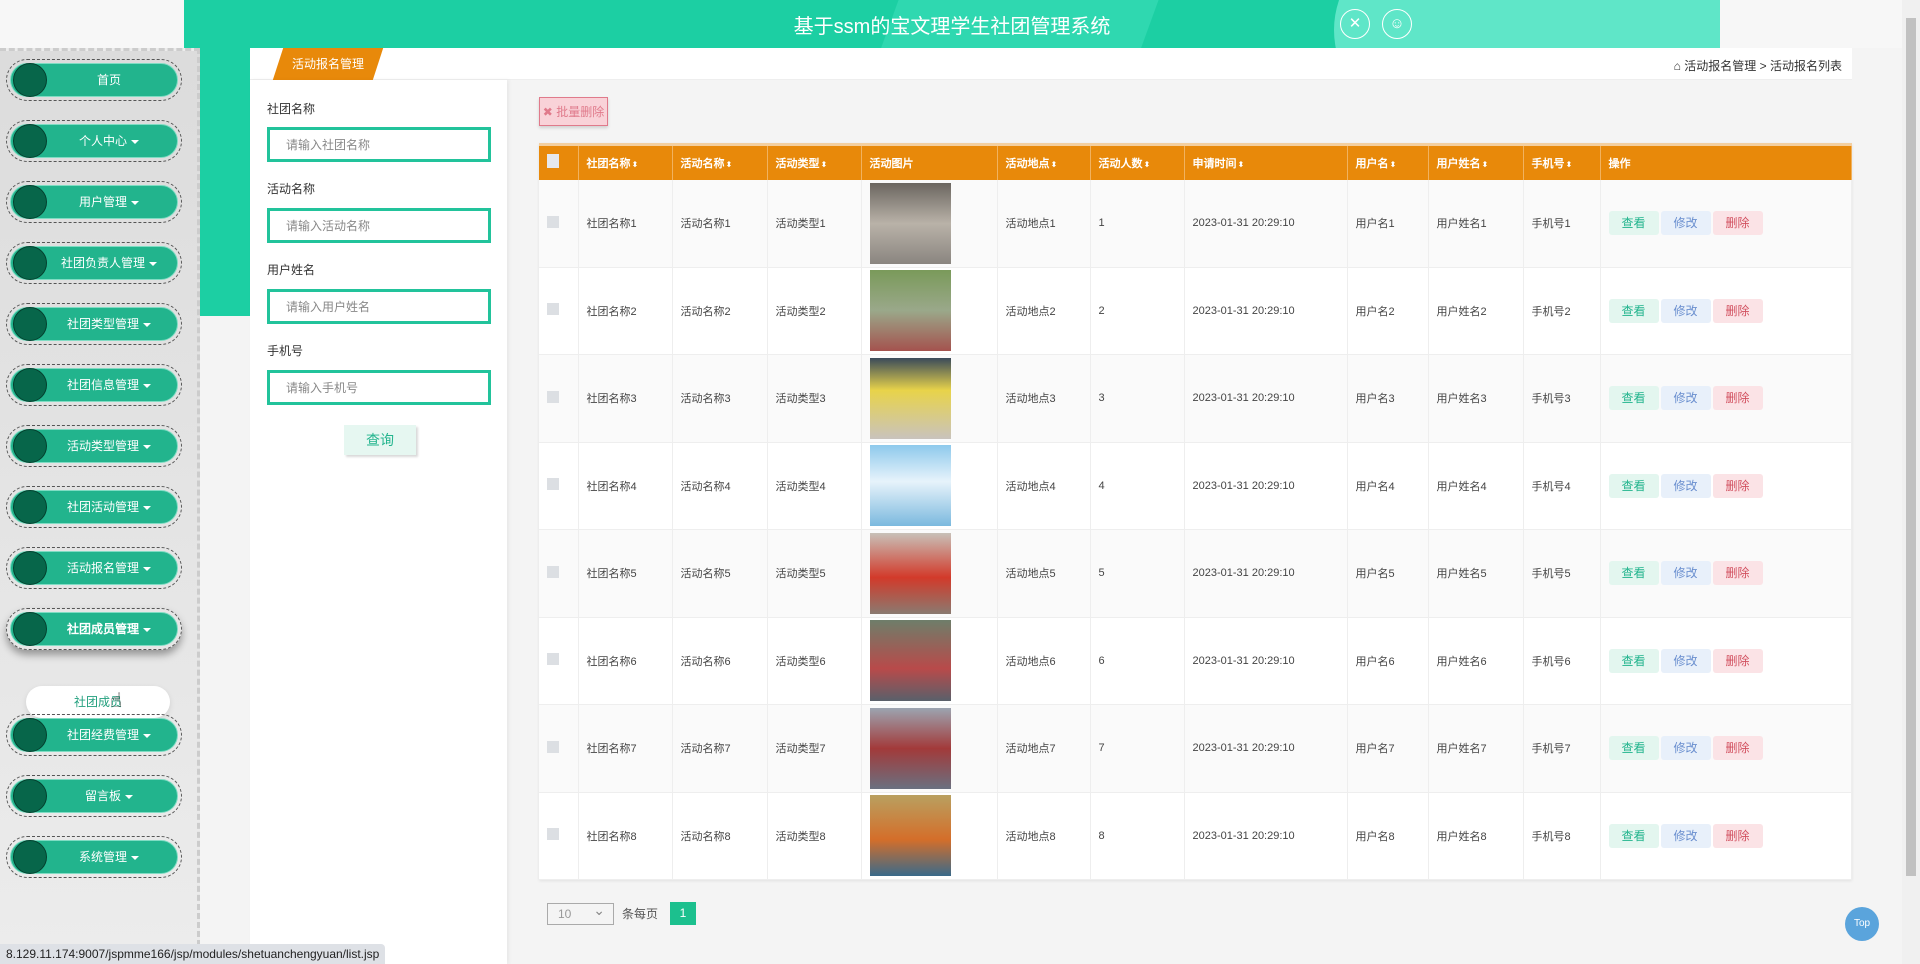 Image resolution: width=1920 pixels, height=964 pixels. I want to click on table-cell: 1, so click(1137, 223).